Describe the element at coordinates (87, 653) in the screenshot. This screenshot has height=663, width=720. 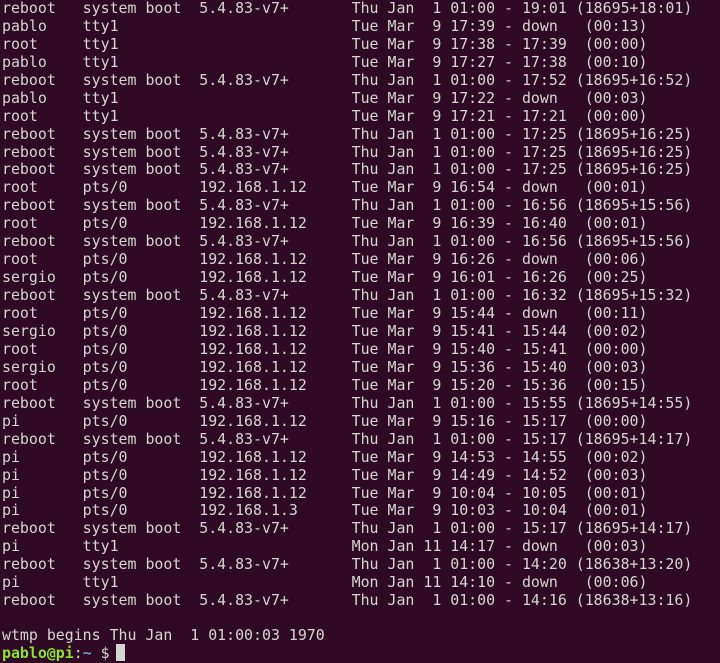
I see `prompt-path: ~` at that location.